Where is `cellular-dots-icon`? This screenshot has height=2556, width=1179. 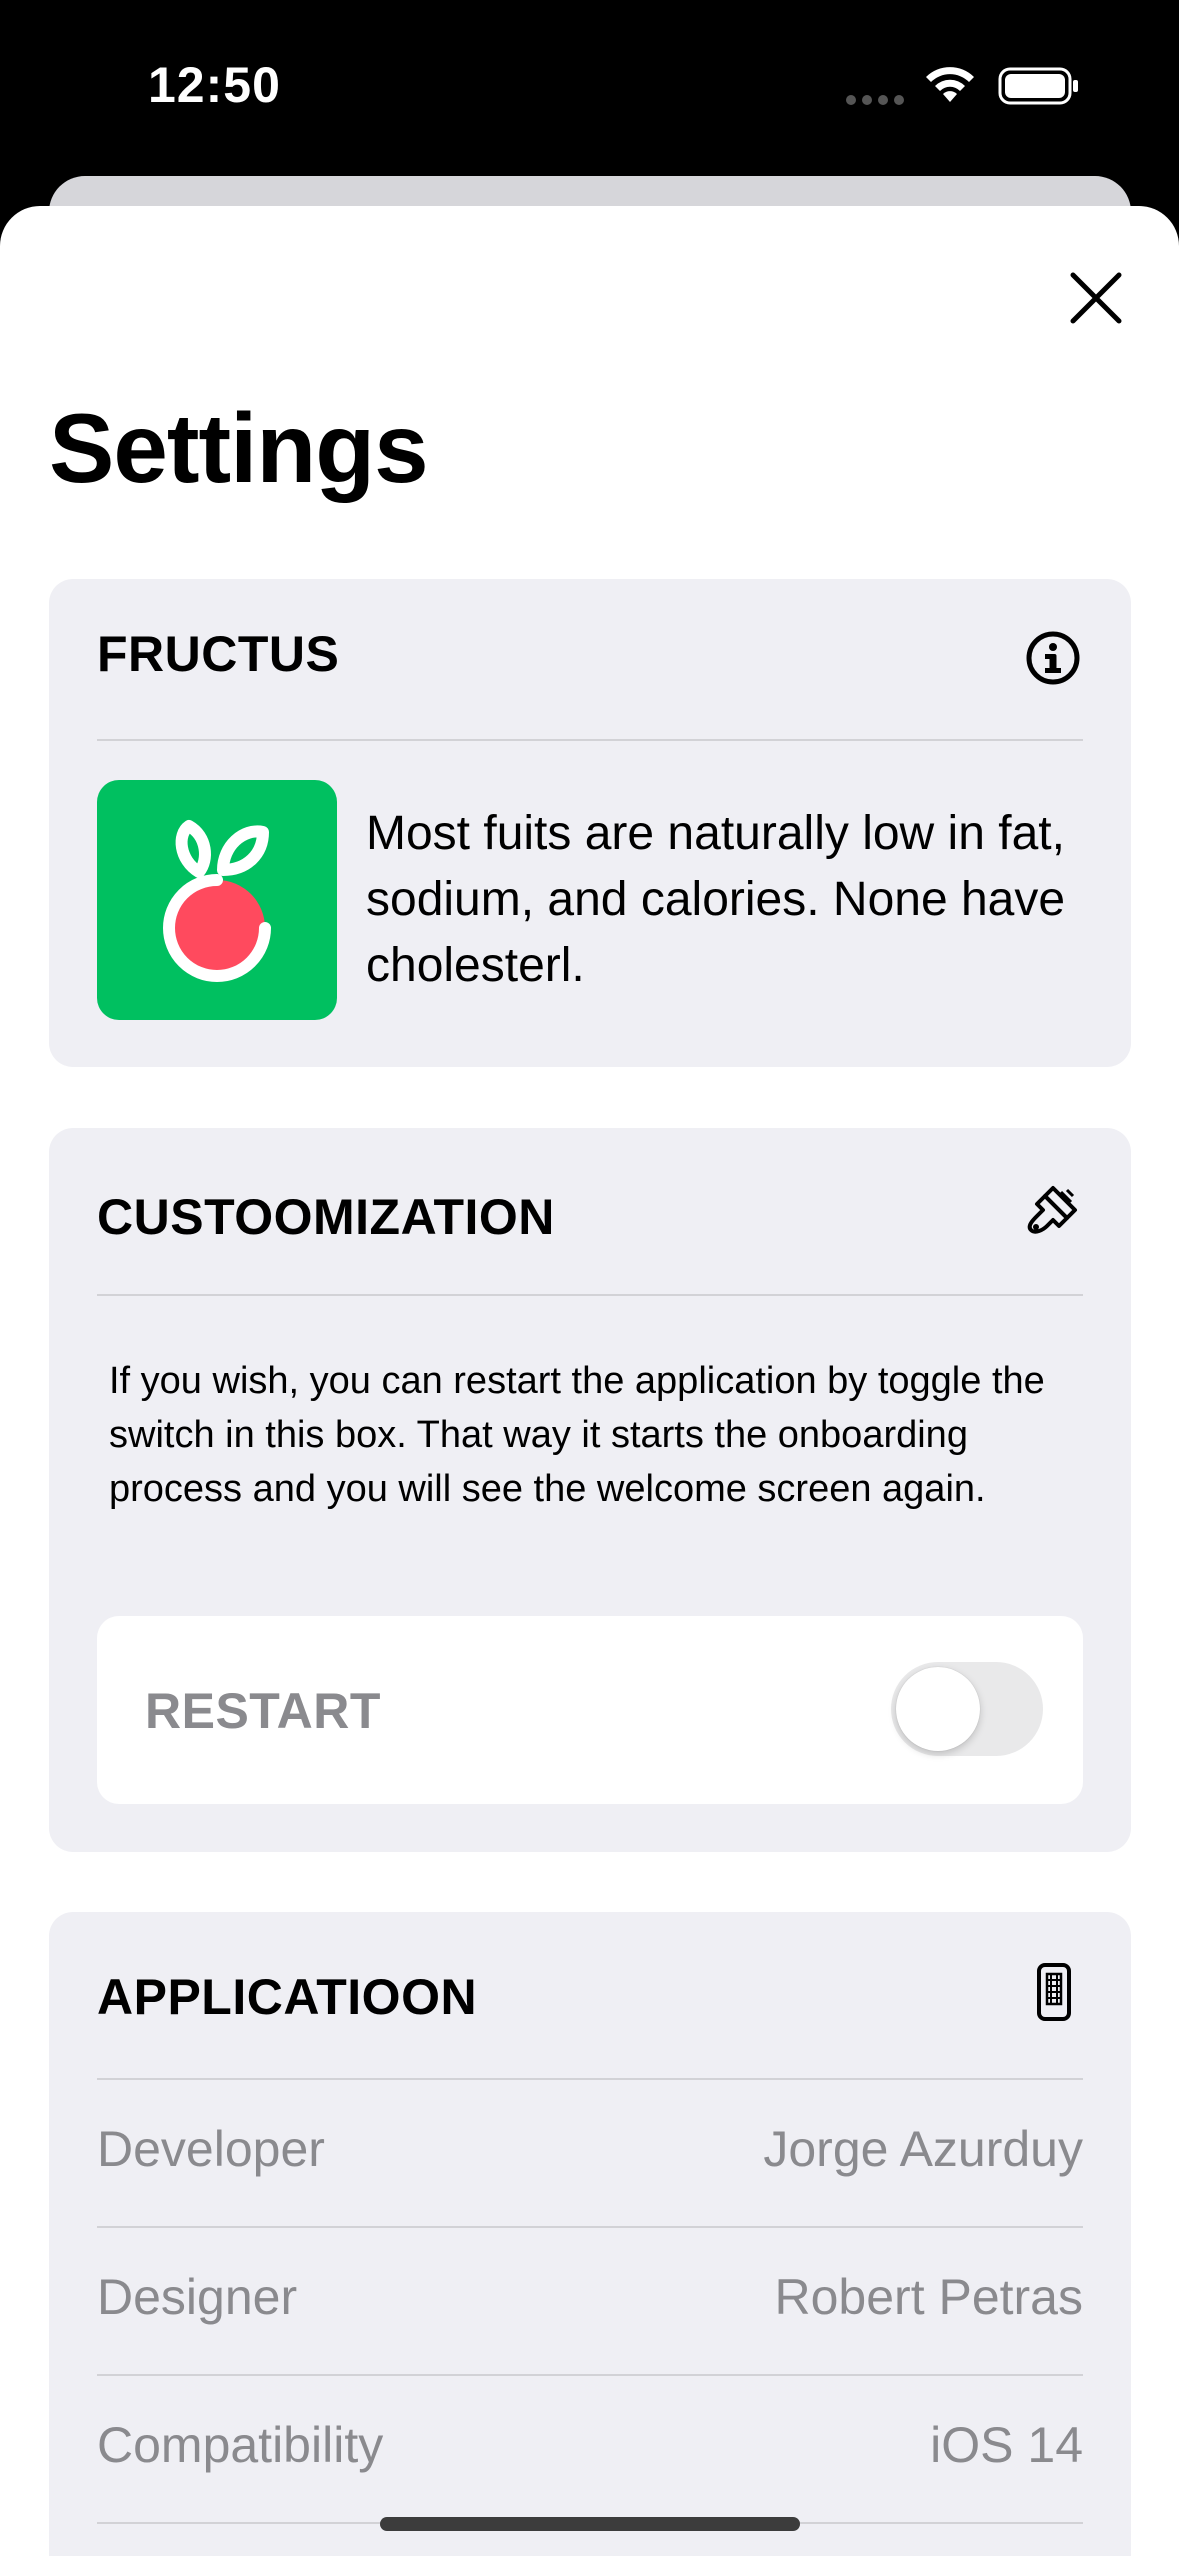
cellular-dots-icon is located at coordinates (875, 100).